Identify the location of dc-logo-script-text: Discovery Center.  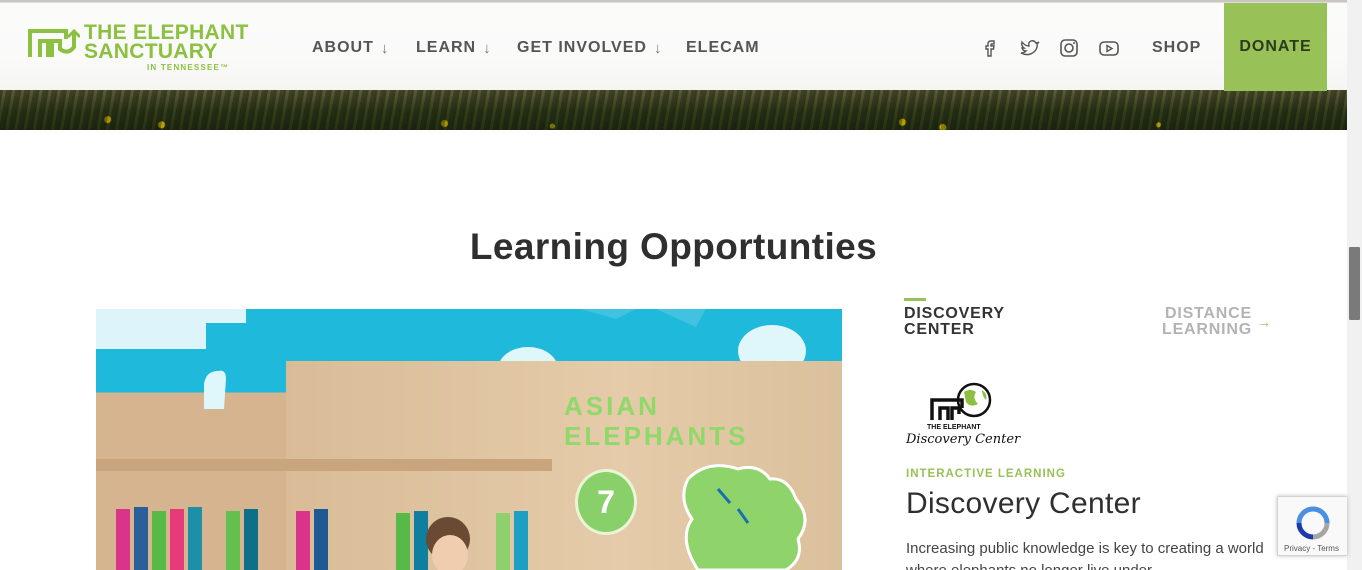
(963, 439).